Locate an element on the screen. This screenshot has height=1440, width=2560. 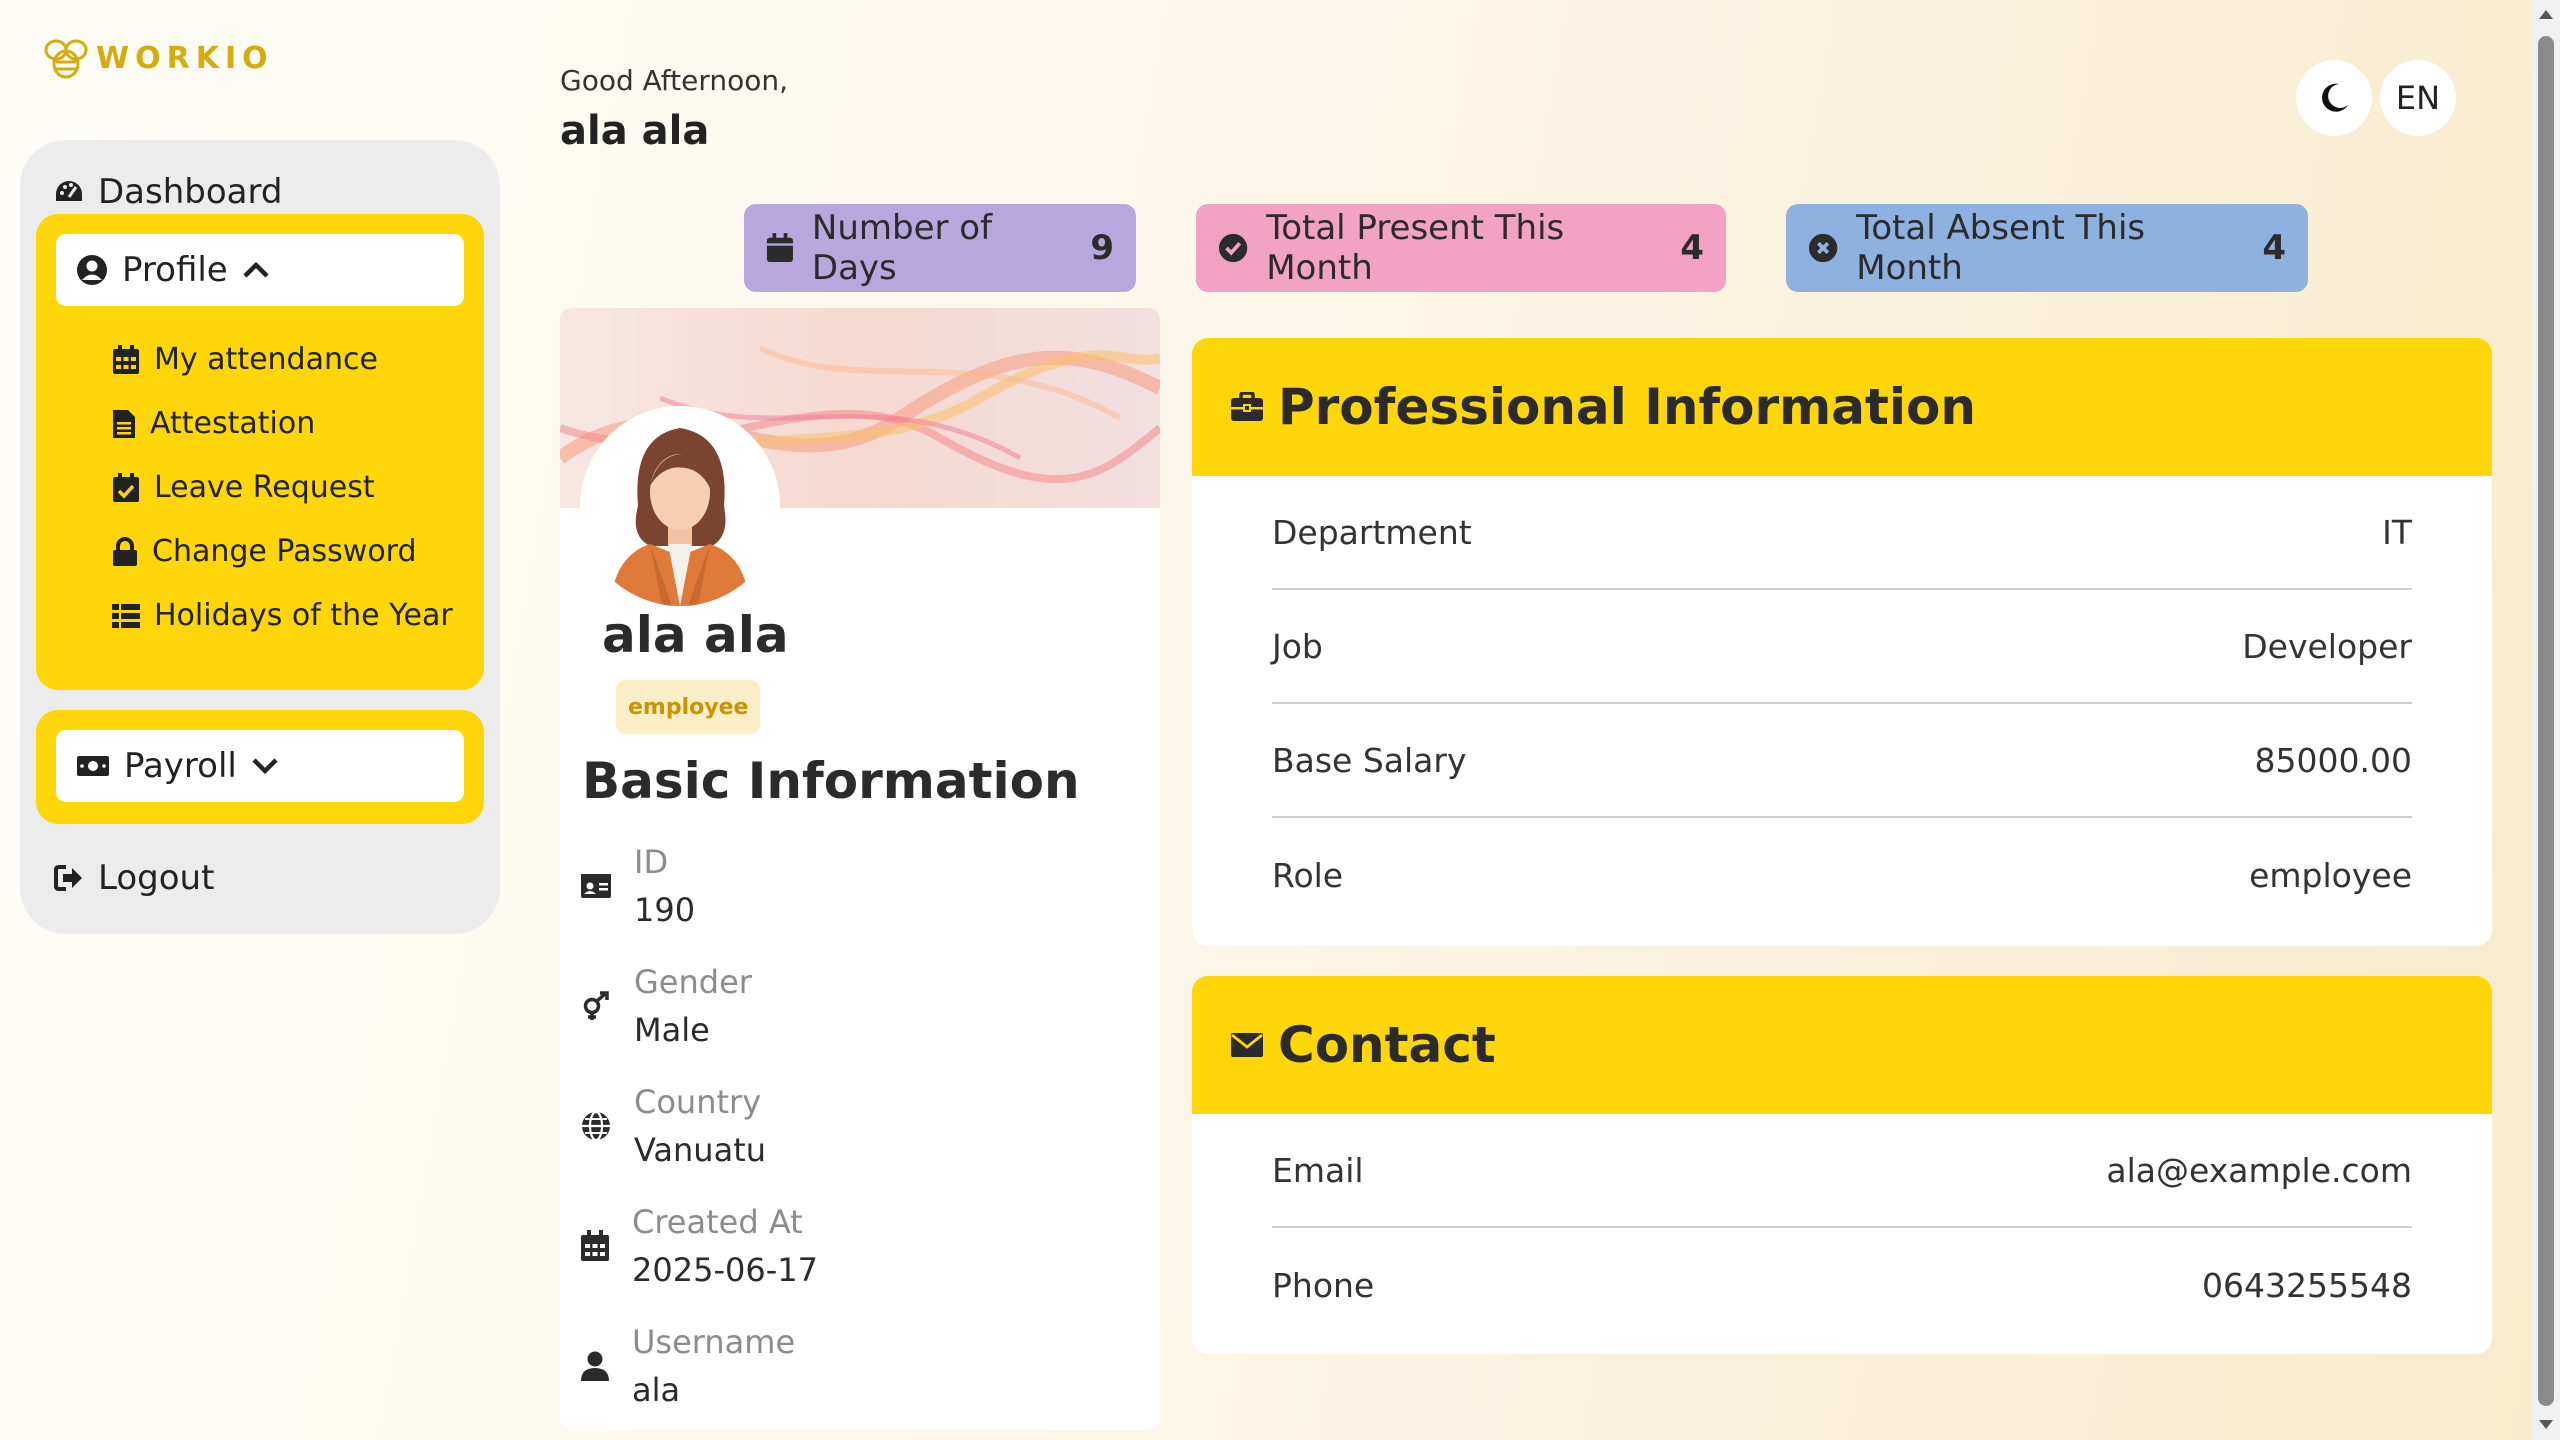
sidebar-item-leave-request: Leave Request is located at coordinates (243, 487).